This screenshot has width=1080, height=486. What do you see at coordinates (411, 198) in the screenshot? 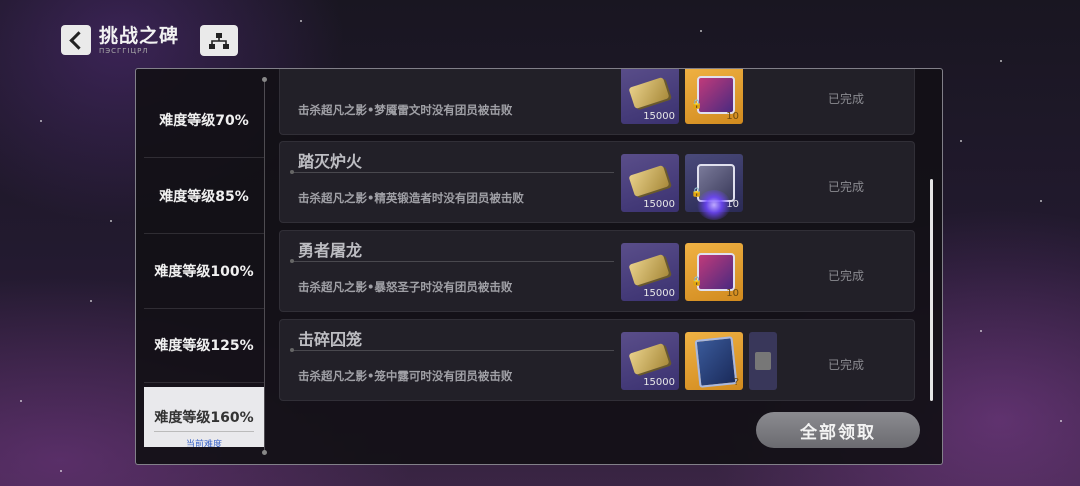
I see `challenge-description: 击杀超凡之影•精英锻造者时没有团员被击败` at bounding box center [411, 198].